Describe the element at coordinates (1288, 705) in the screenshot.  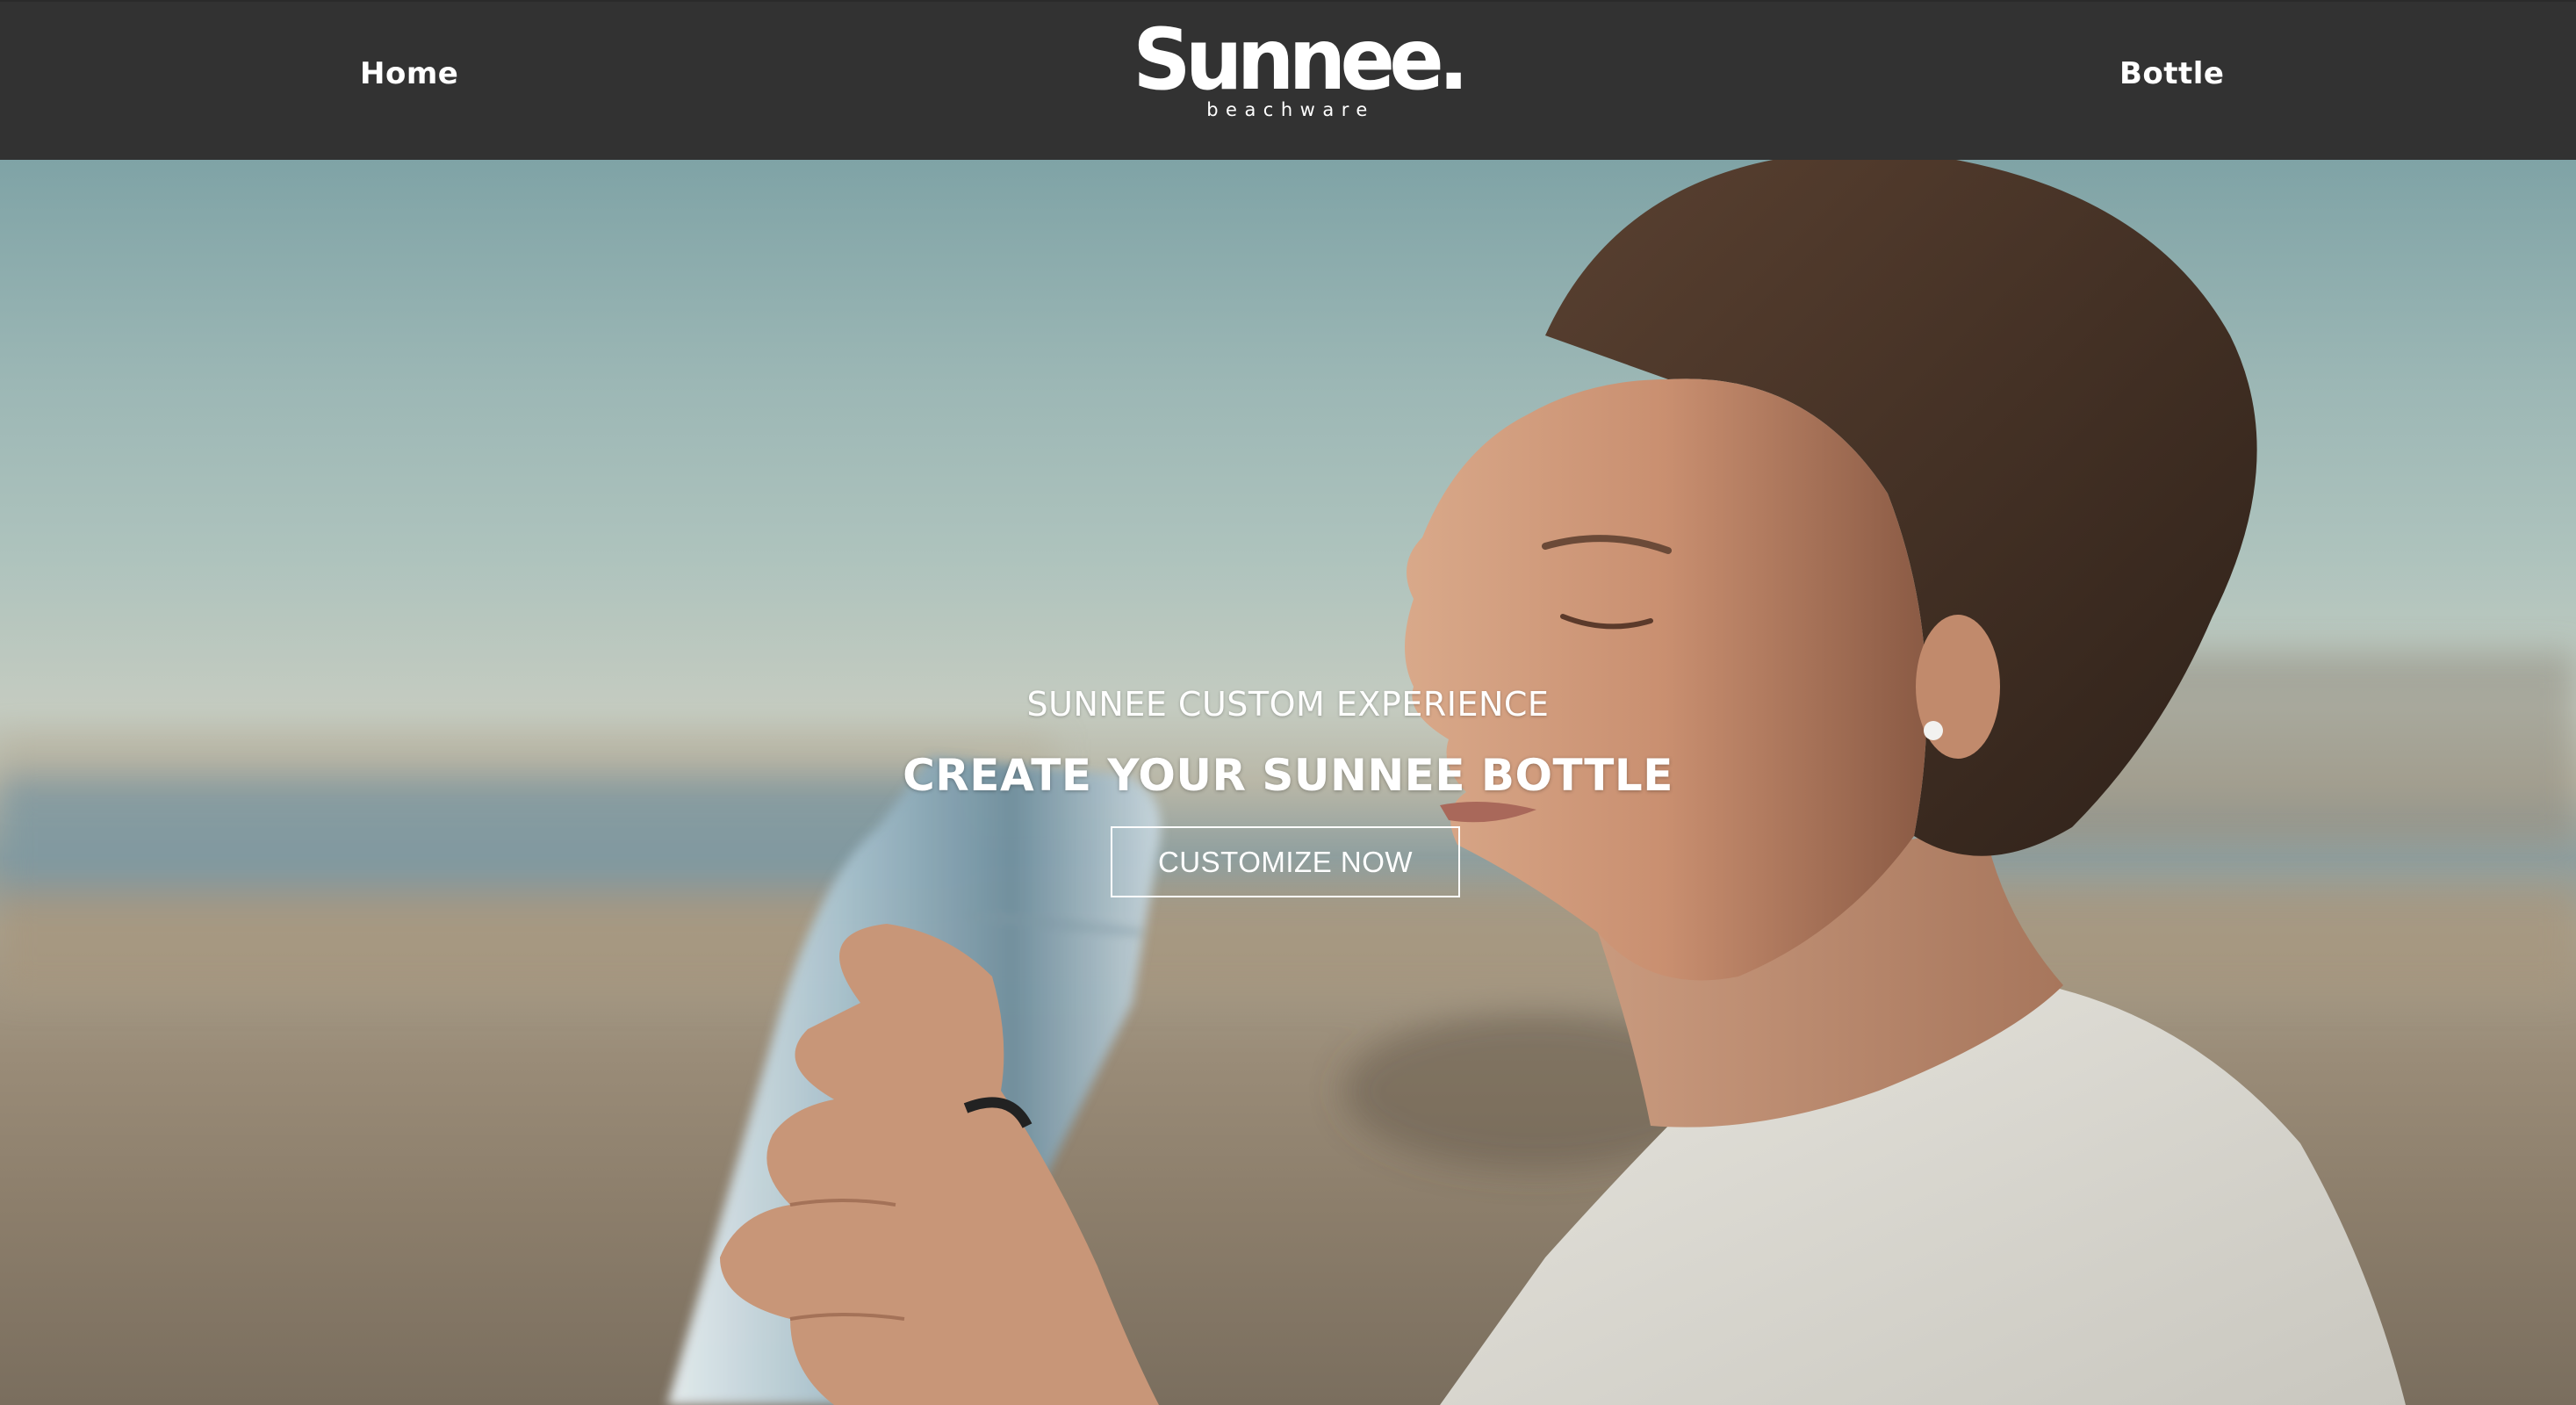
I see `hero-eyebrow: SUNNEE CUSTOM EXPERIENCE` at that location.